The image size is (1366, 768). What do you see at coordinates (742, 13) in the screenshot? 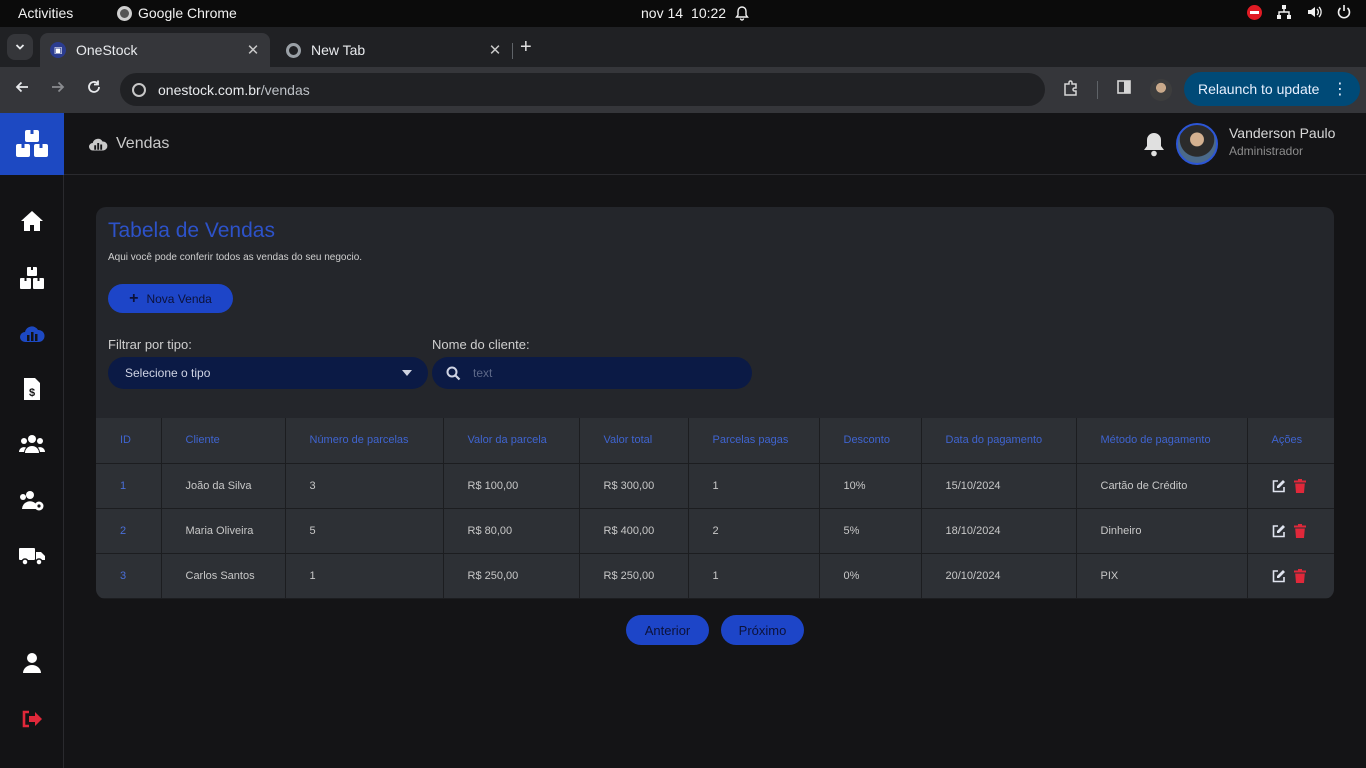
I see `alarm-icon` at bounding box center [742, 13].